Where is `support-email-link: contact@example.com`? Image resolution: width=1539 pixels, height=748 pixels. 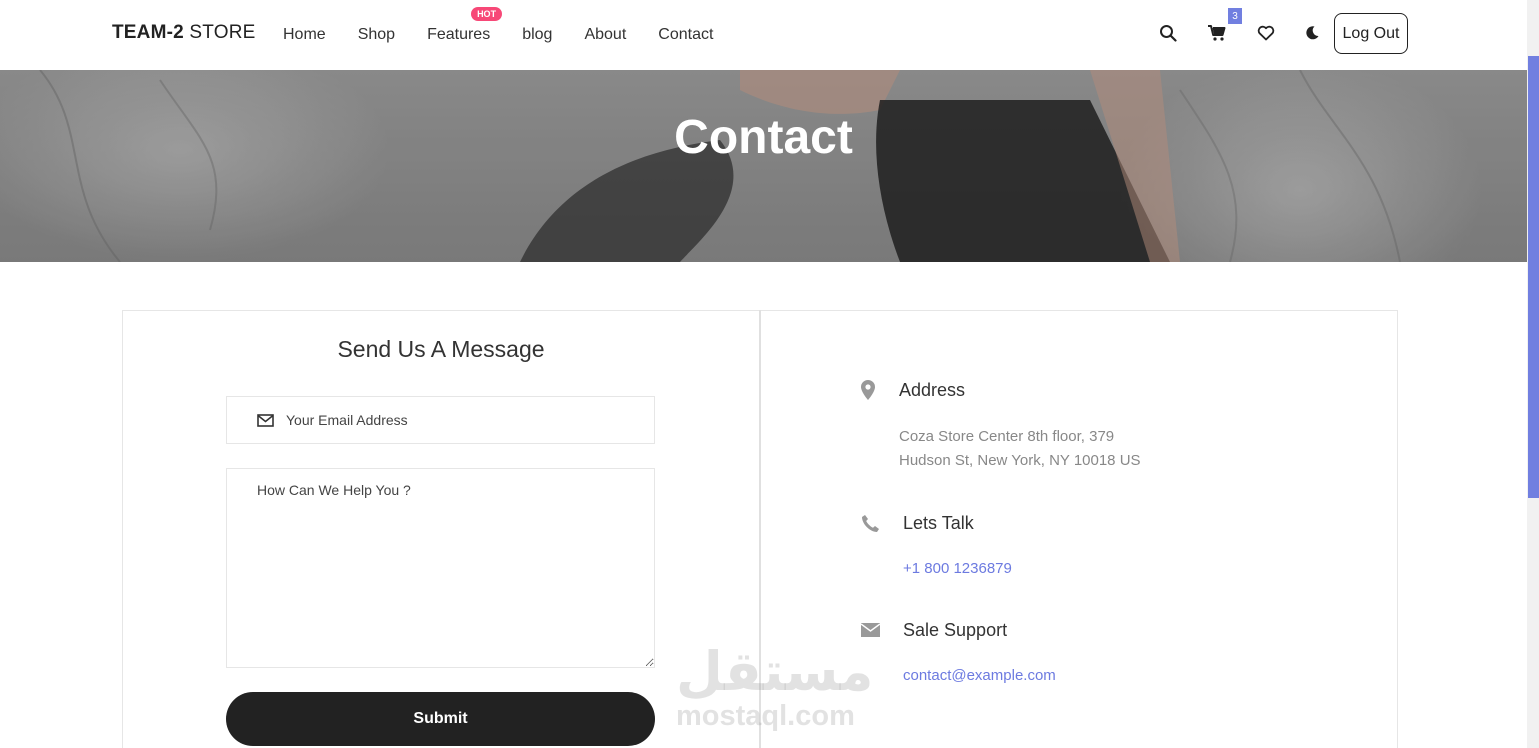 support-email-link: contact@example.com is located at coordinates (979, 675).